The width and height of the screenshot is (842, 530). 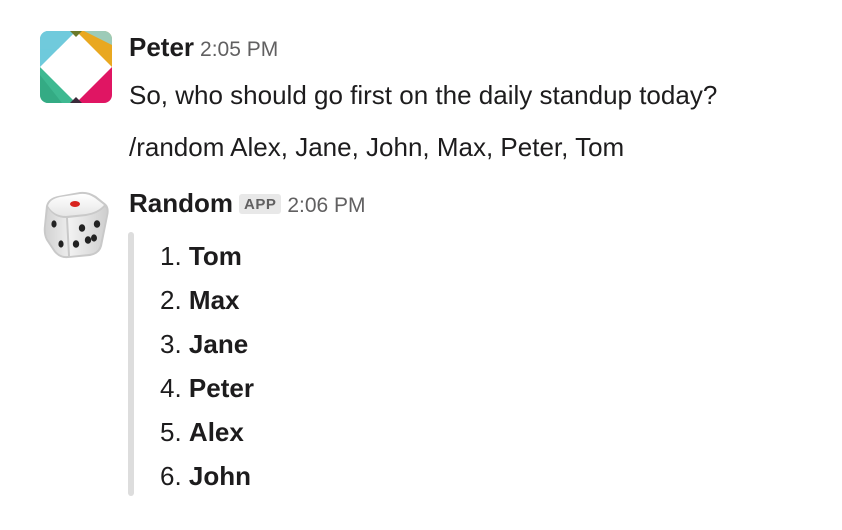 I want to click on list-number: 6., so click(x=171, y=476).